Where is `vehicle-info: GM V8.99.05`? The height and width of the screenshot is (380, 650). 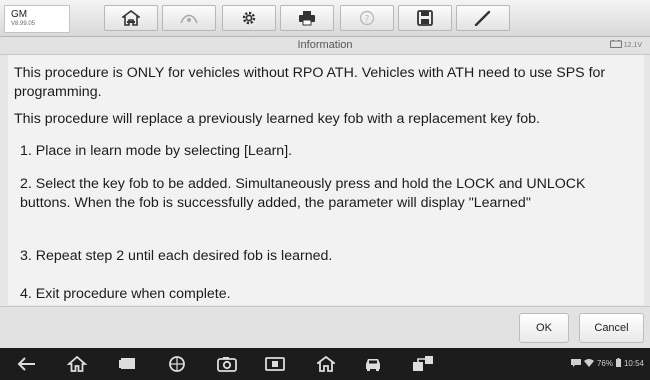
vehicle-info: GM V8.99.05 is located at coordinates (37, 19).